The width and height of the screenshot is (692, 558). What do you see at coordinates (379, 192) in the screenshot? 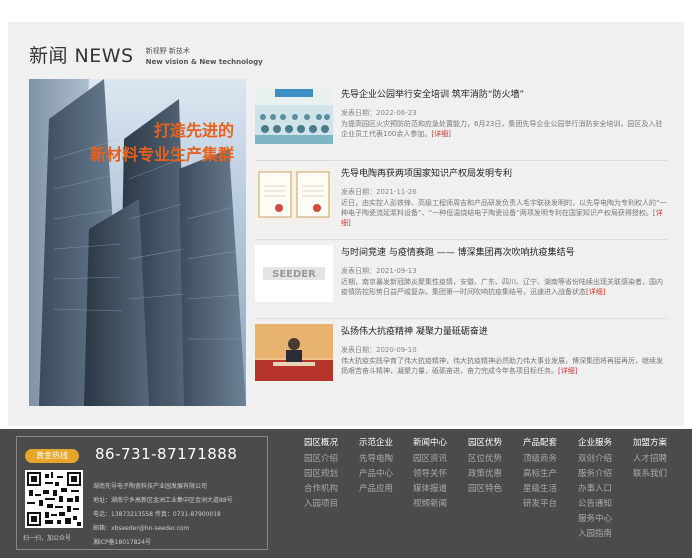
I see `news-item-date: 发表日期：2021-11-26` at bounding box center [379, 192].